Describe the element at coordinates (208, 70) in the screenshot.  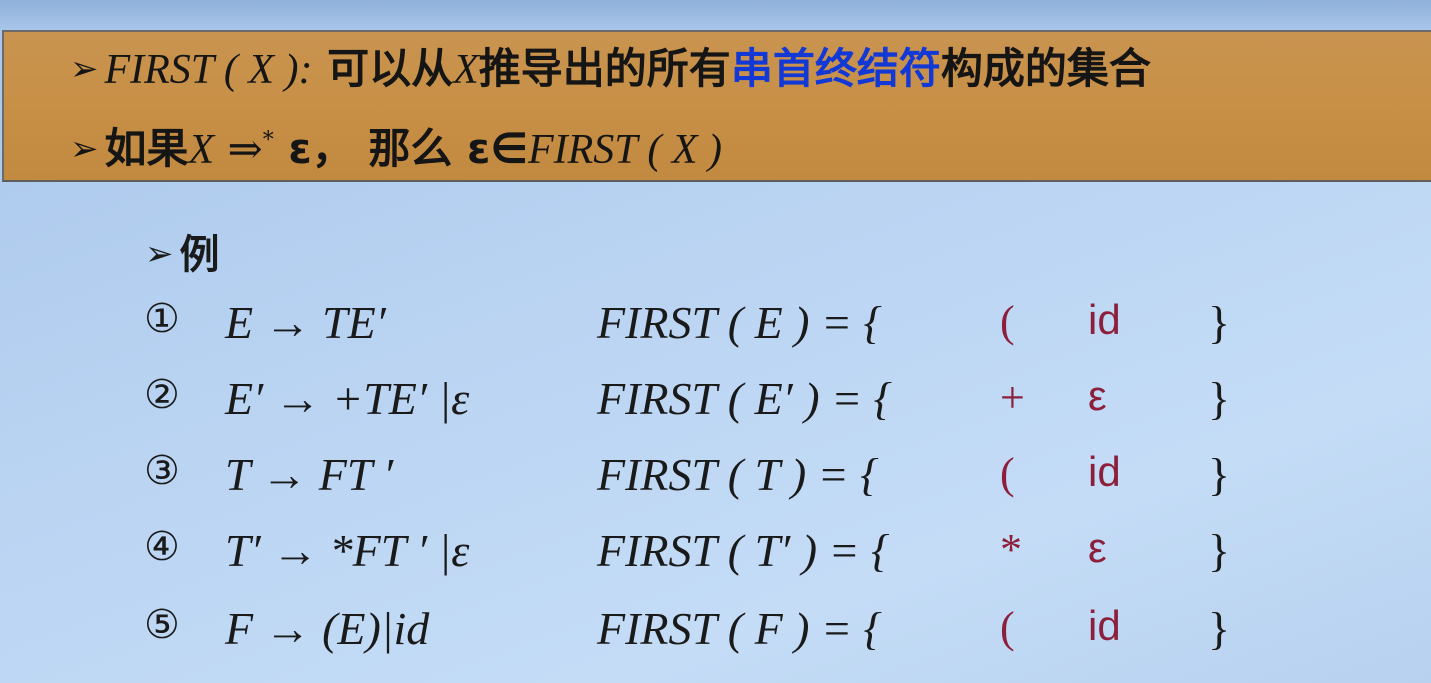
I see `first-x-term: FIRST ( X ):` at that location.